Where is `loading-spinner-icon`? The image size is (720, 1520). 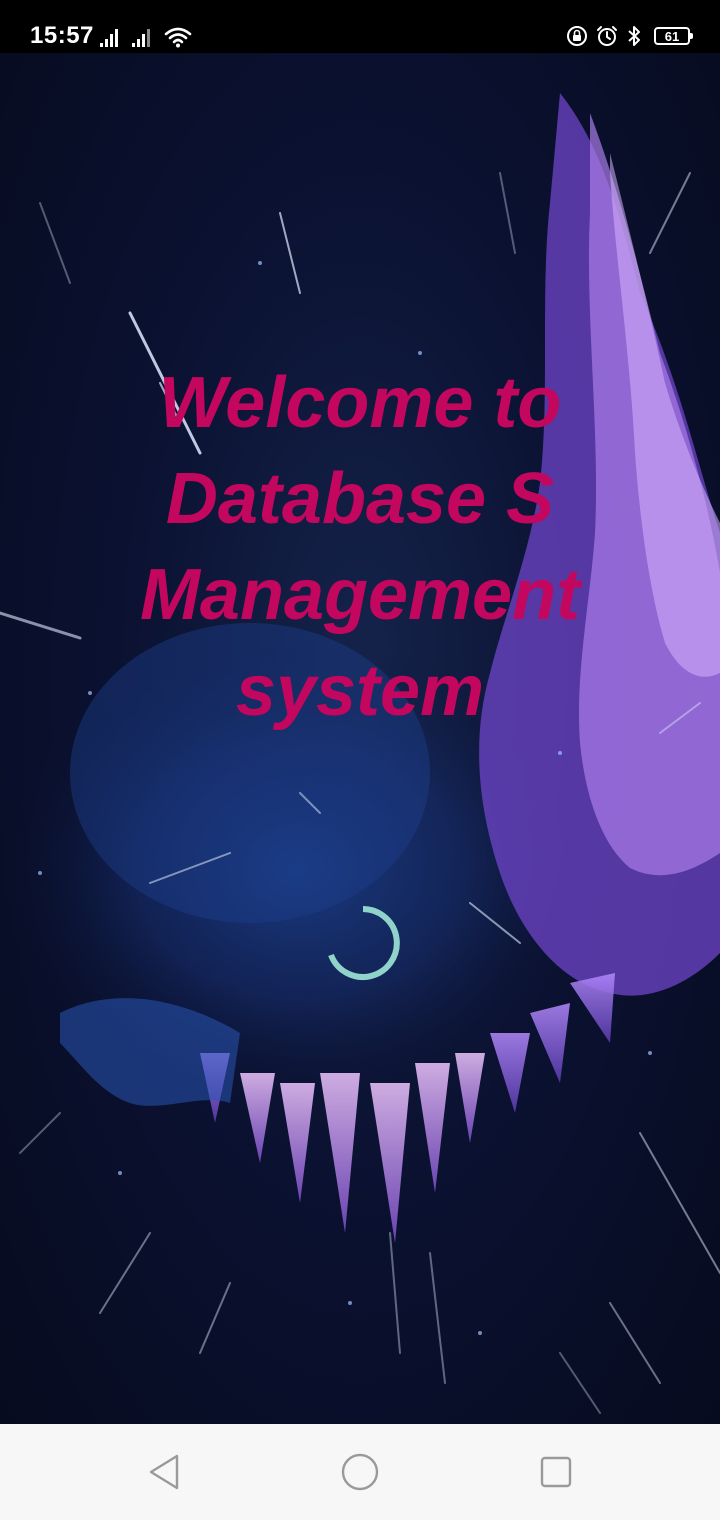
loading-spinner-icon is located at coordinates (364, 943).